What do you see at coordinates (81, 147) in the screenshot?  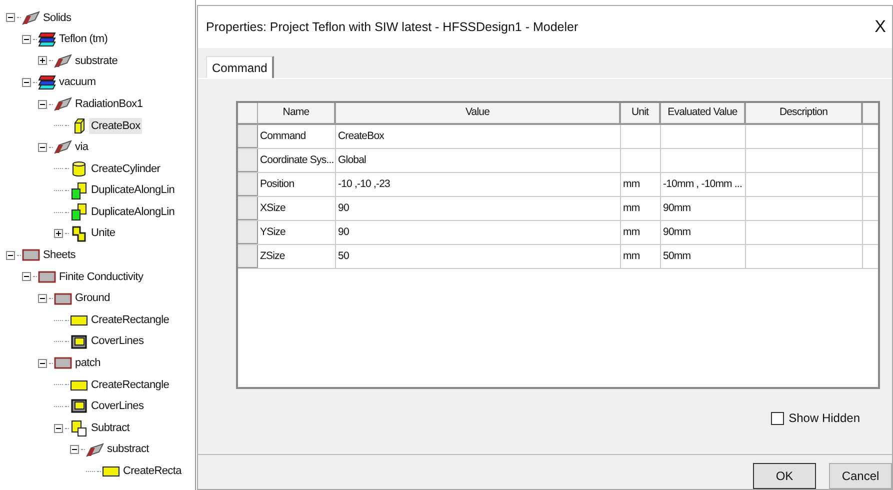 I see `tree-item: via` at bounding box center [81, 147].